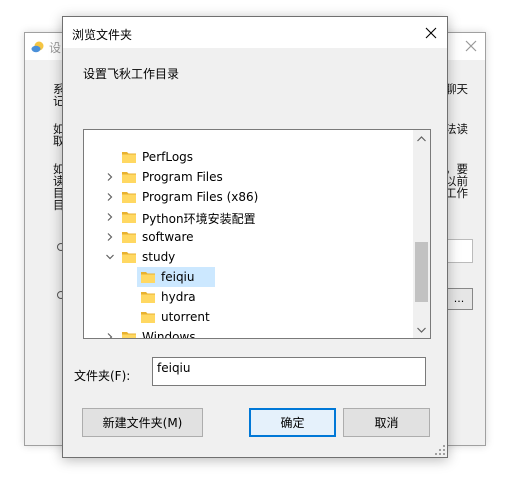  What do you see at coordinates (440, 450) in the screenshot?
I see `resize-grip-icon` at bounding box center [440, 450].